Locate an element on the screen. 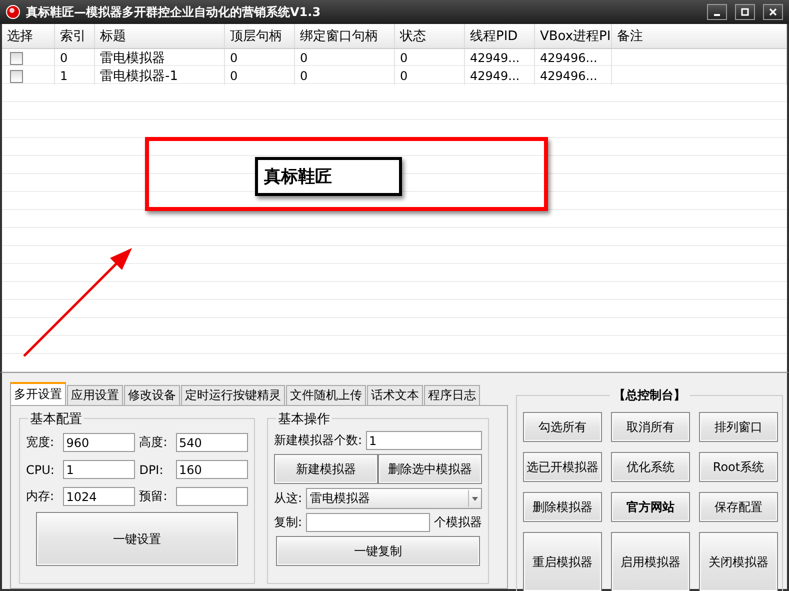 The width and height of the screenshot is (789, 591). console-button: 取消所有 is located at coordinates (650, 427).